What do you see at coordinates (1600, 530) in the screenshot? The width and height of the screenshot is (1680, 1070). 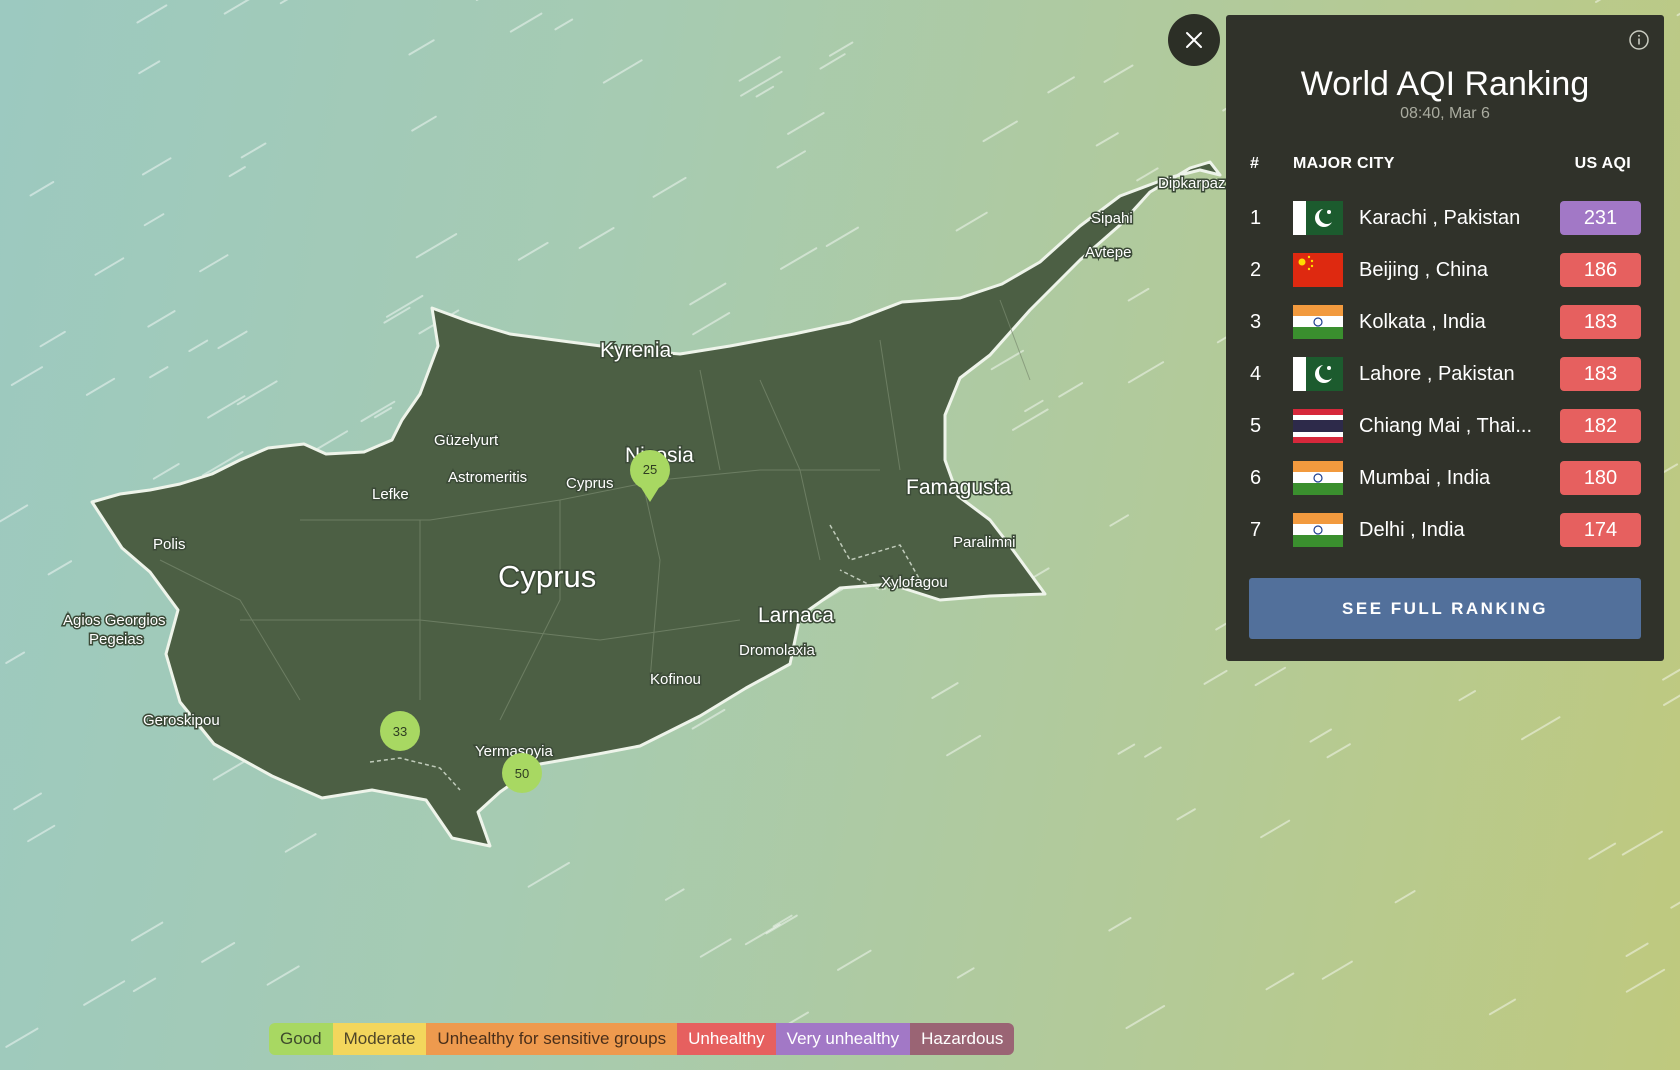 I see `aqi-badge: 174` at bounding box center [1600, 530].